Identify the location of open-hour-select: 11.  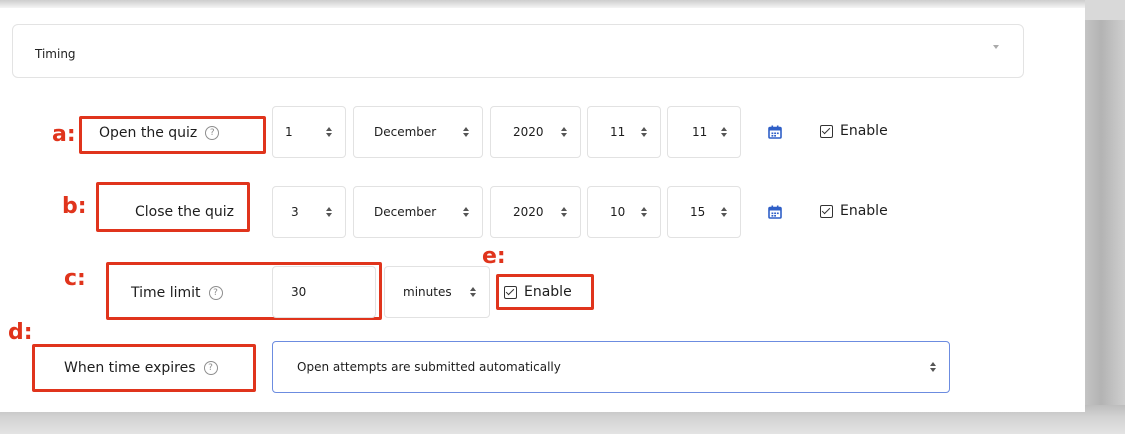
(624, 132).